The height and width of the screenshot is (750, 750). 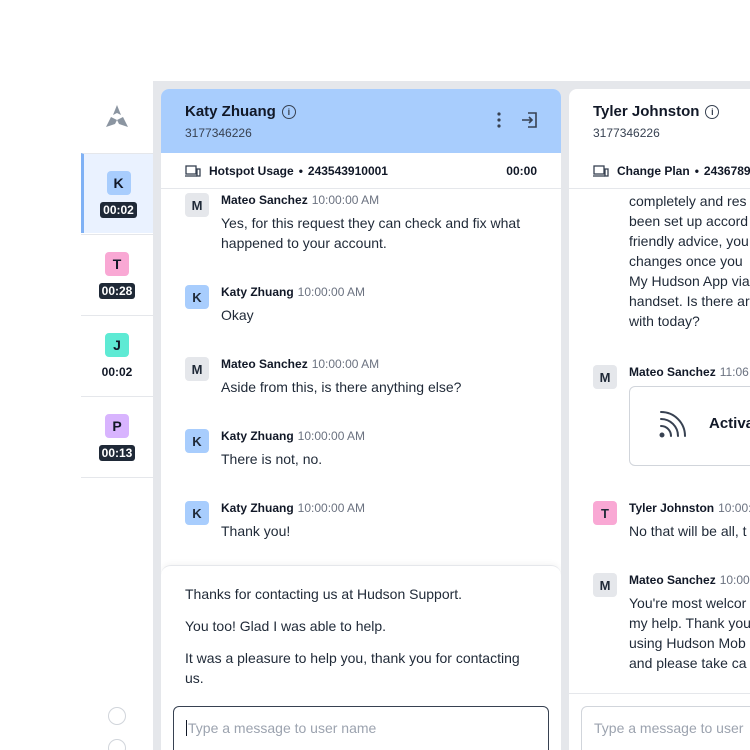 What do you see at coordinates (304, 243) in the screenshot?
I see `message-line: happened to your account.` at bounding box center [304, 243].